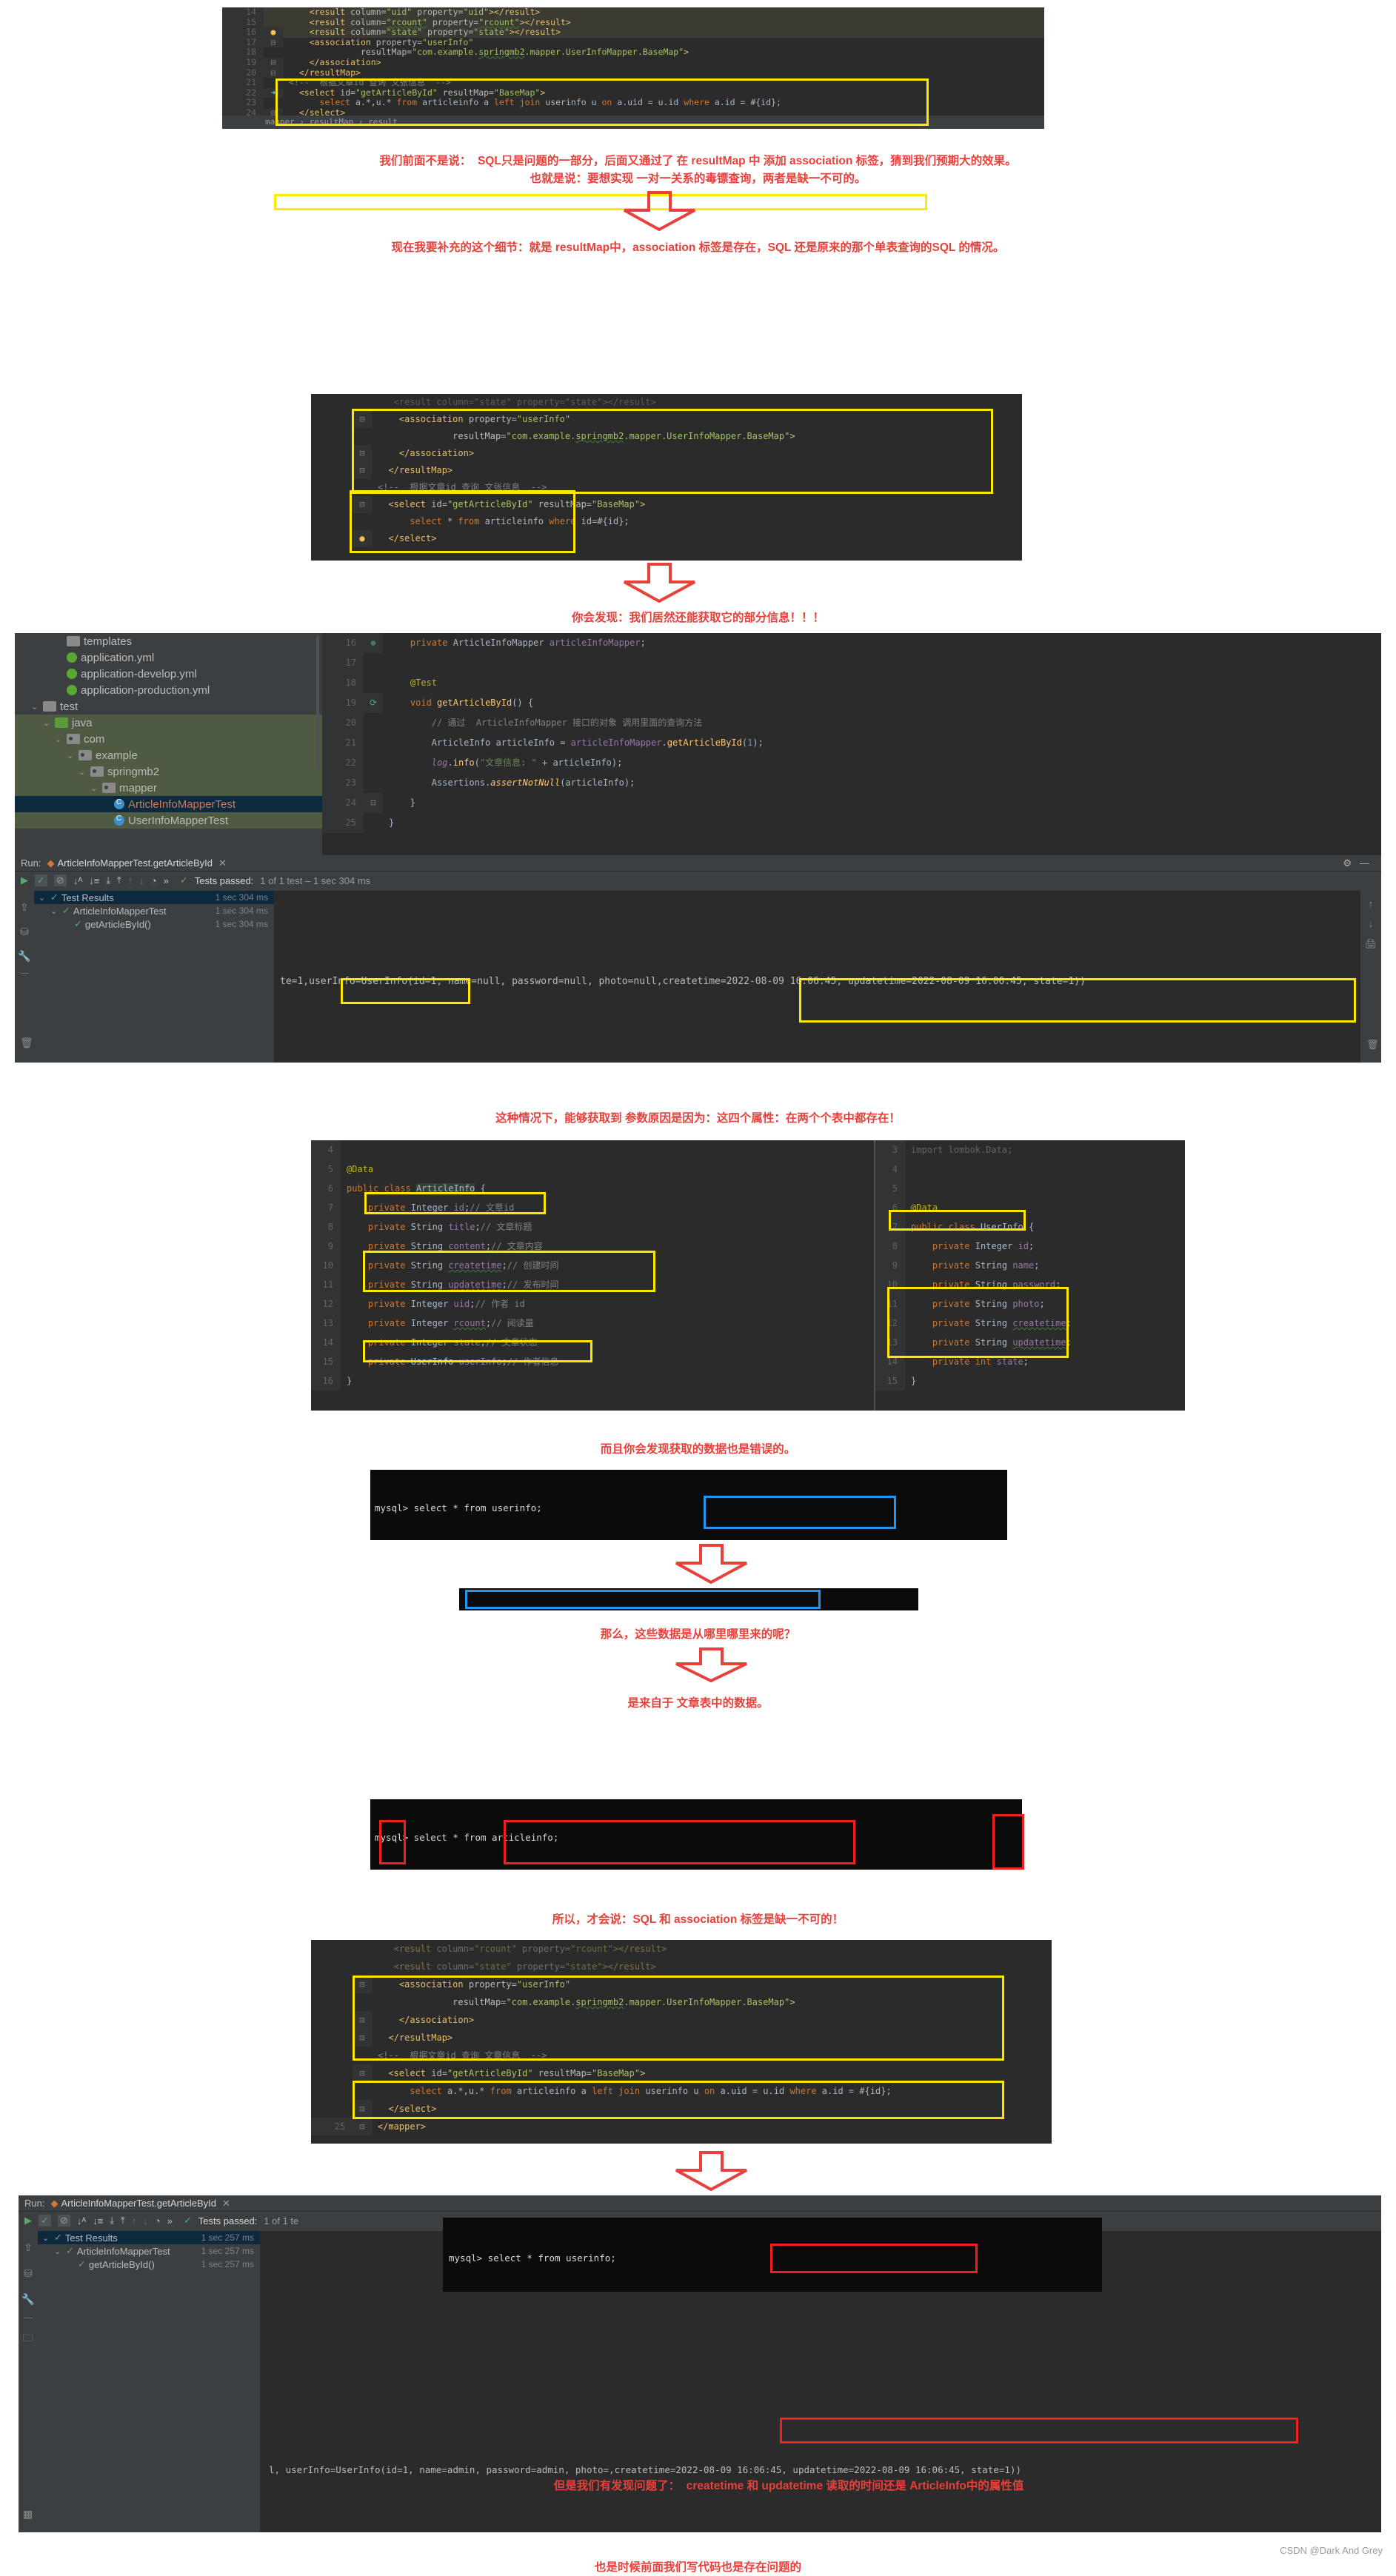 The image size is (1396, 2576). What do you see at coordinates (168, 690) in the screenshot?
I see `tree-item: application-production.yml` at bounding box center [168, 690].